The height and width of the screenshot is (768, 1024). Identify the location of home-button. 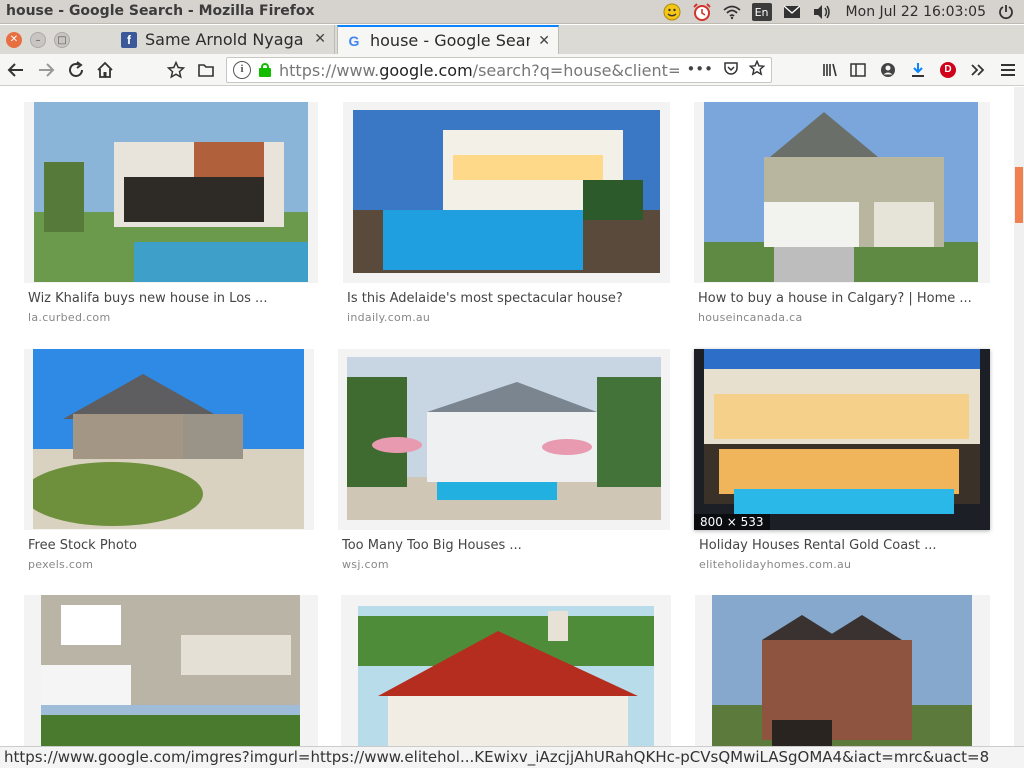
(105, 70).